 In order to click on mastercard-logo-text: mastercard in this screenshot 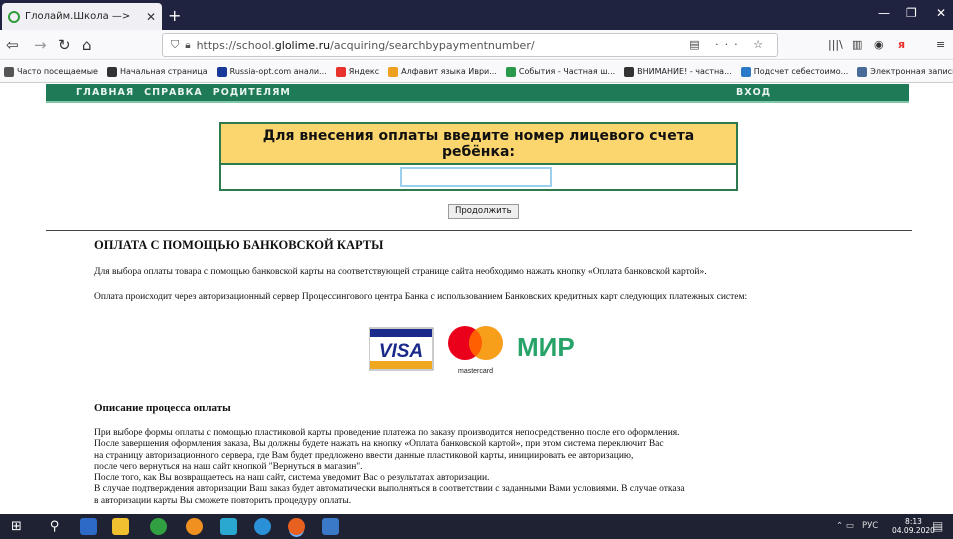, I will do `click(475, 371)`.